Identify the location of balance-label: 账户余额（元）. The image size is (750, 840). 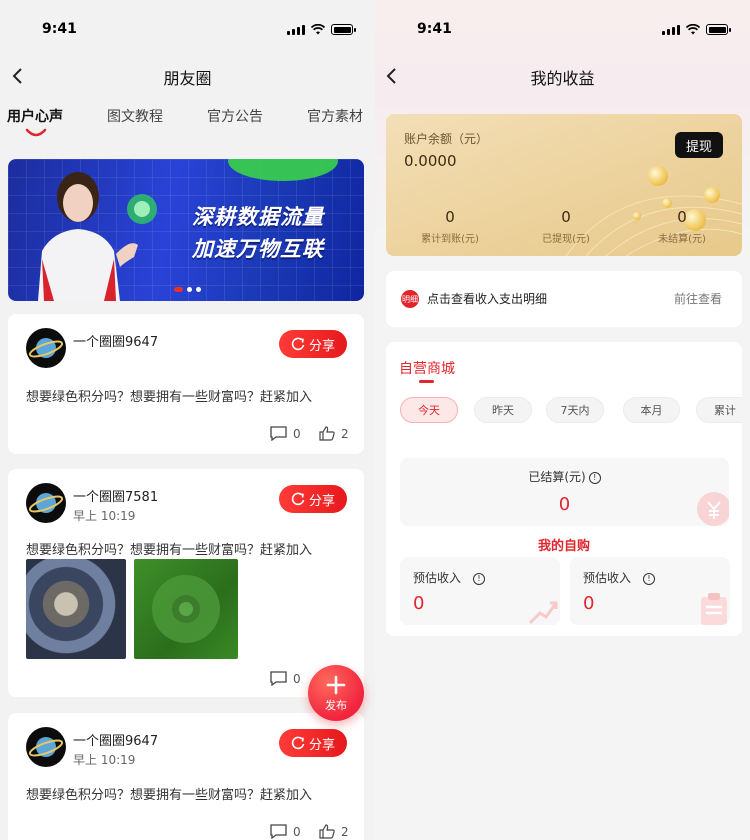
(446, 139).